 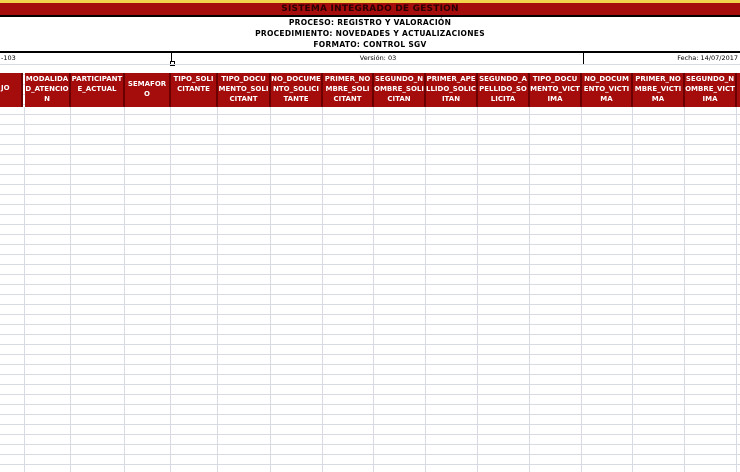 I want to click on column-header: PRIMER_NOMBRE_SOLICITANT, so click(x=348, y=90).